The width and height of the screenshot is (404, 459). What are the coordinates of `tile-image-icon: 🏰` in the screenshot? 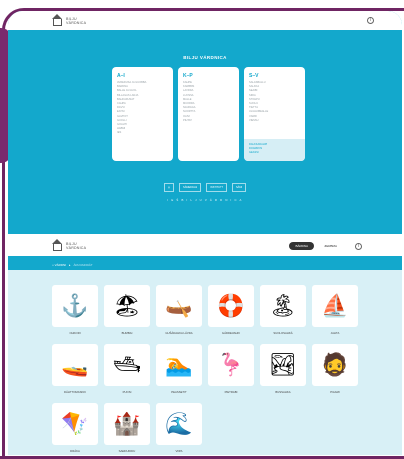 It's located at (127, 424).